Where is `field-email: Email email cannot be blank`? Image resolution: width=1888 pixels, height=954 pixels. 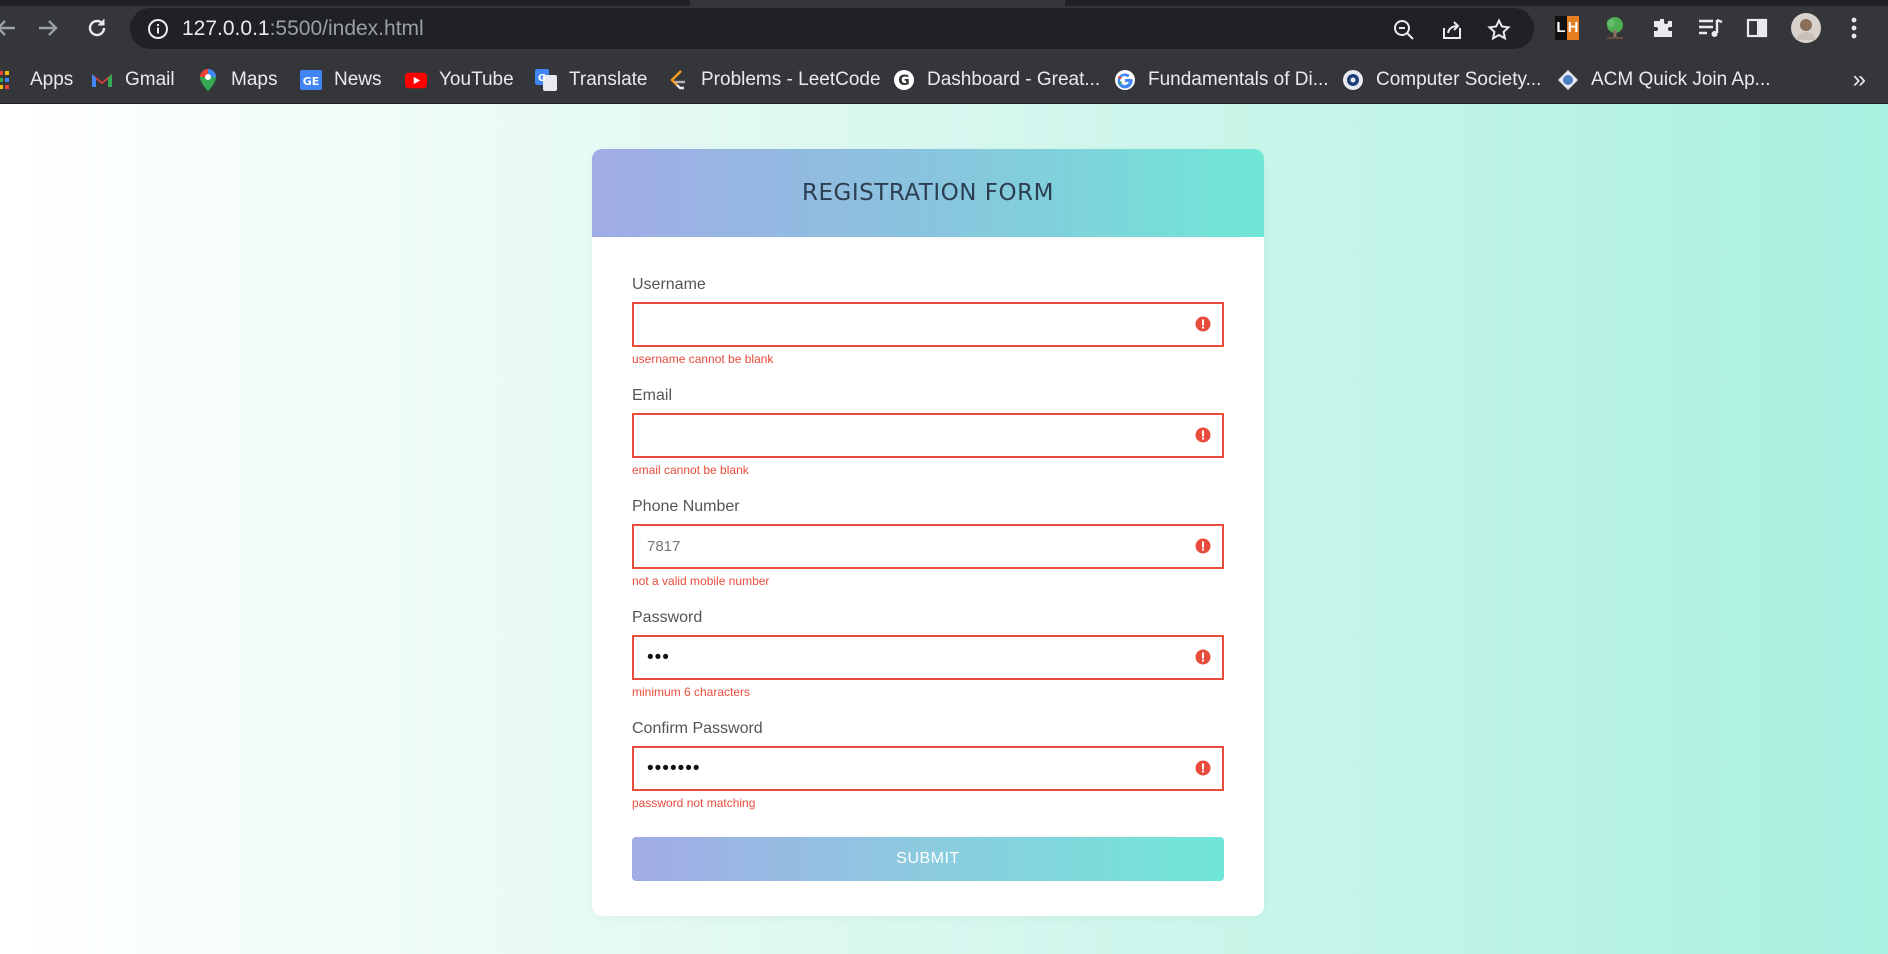
field-email: Email email cannot be blank is located at coordinates (928, 412).